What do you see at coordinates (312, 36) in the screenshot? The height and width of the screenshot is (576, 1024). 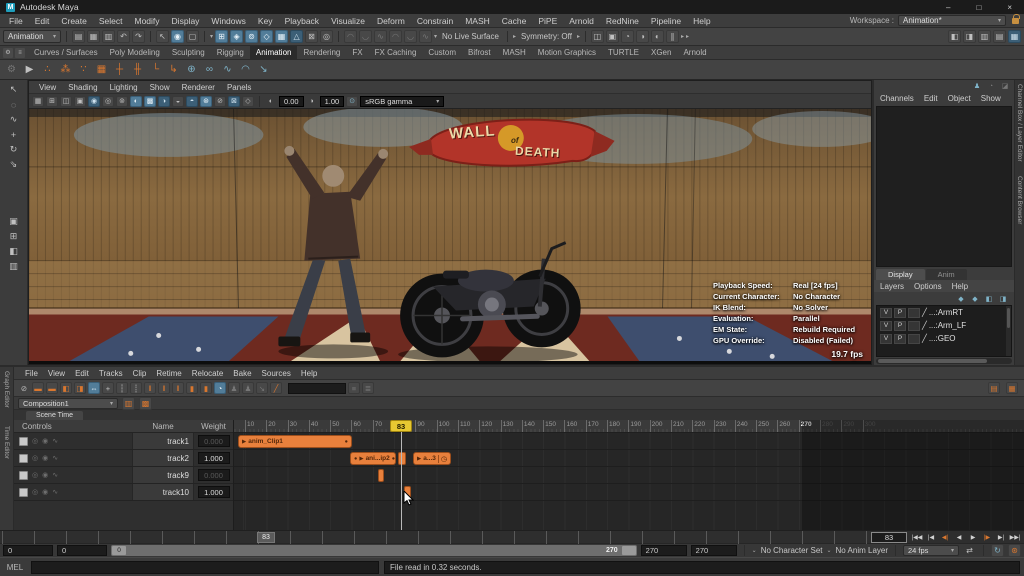 I see `lock-selection-icon: ⊠` at bounding box center [312, 36].